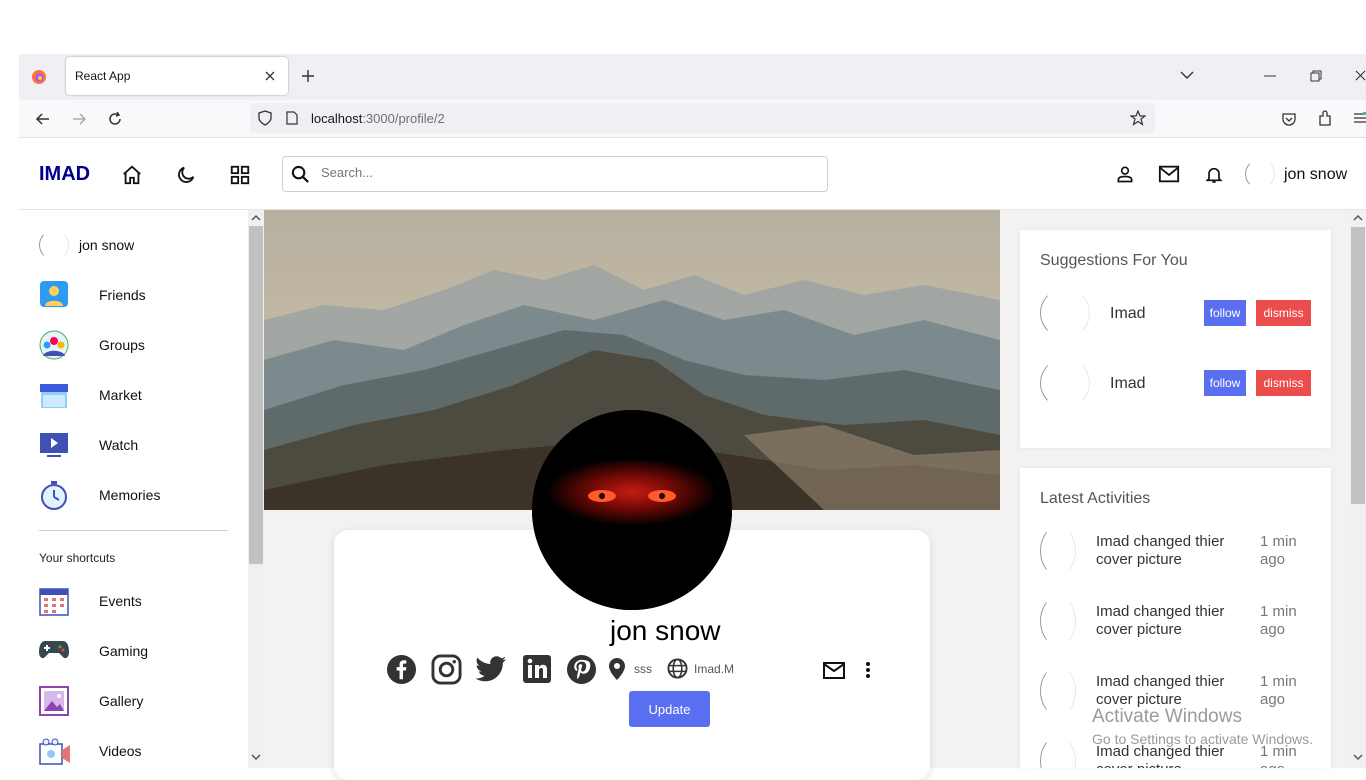  What do you see at coordinates (632, 510) in the screenshot?
I see `profile-picture` at bounding box center [632, 510].